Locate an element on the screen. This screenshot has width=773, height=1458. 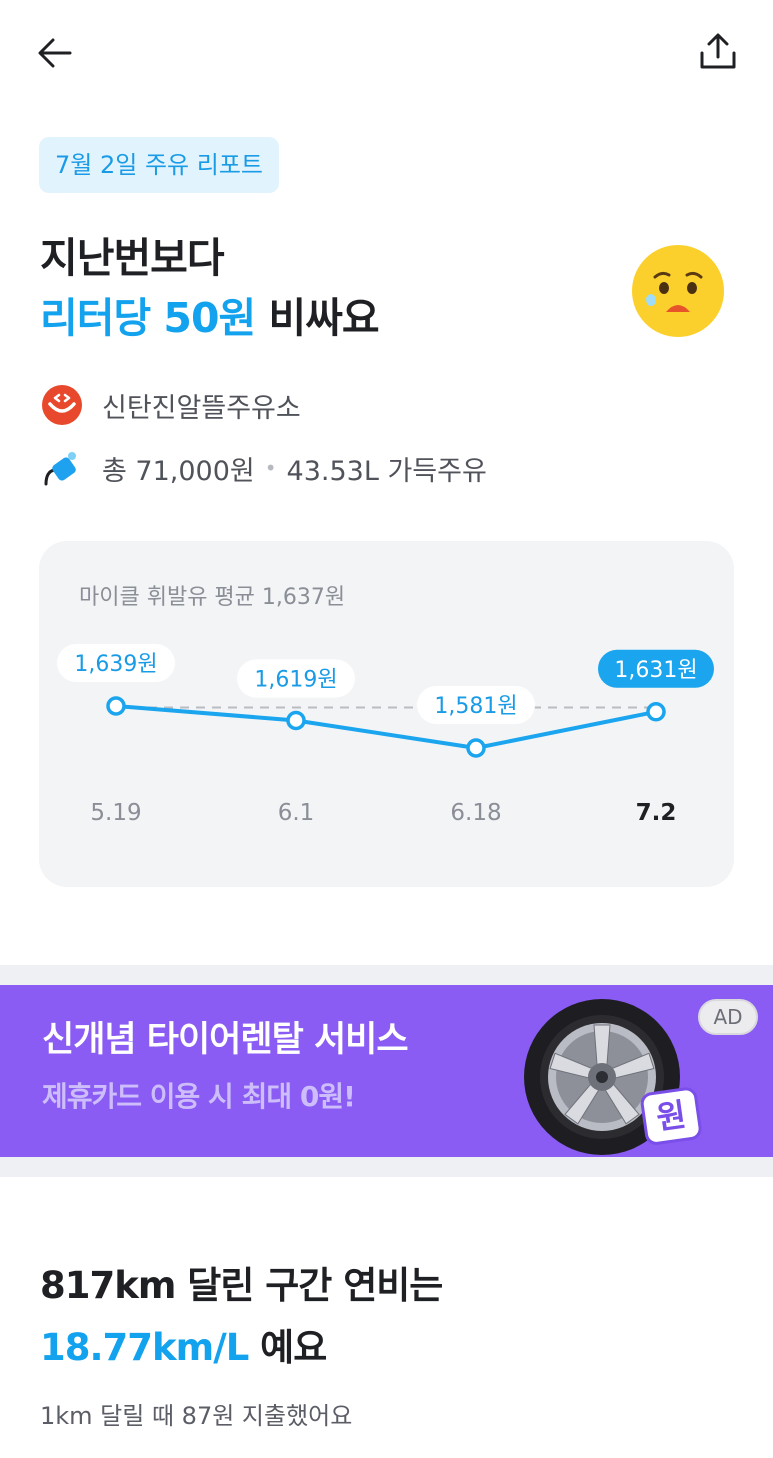
top-bar is located at coordinates (386, 52).